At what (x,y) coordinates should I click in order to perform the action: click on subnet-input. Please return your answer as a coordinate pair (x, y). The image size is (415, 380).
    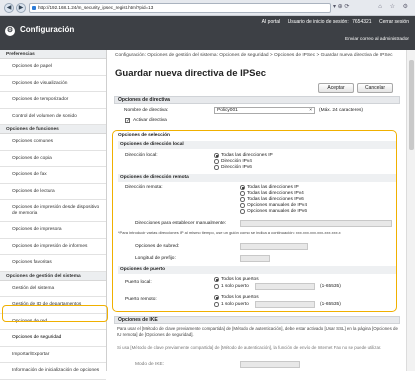
    Looking at the image, I should click on (274, 246).